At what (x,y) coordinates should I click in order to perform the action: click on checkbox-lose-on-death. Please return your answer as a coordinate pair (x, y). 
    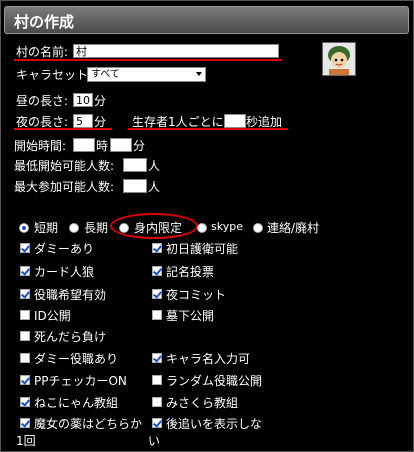
    Looking at the image, I should click on (25, 336).